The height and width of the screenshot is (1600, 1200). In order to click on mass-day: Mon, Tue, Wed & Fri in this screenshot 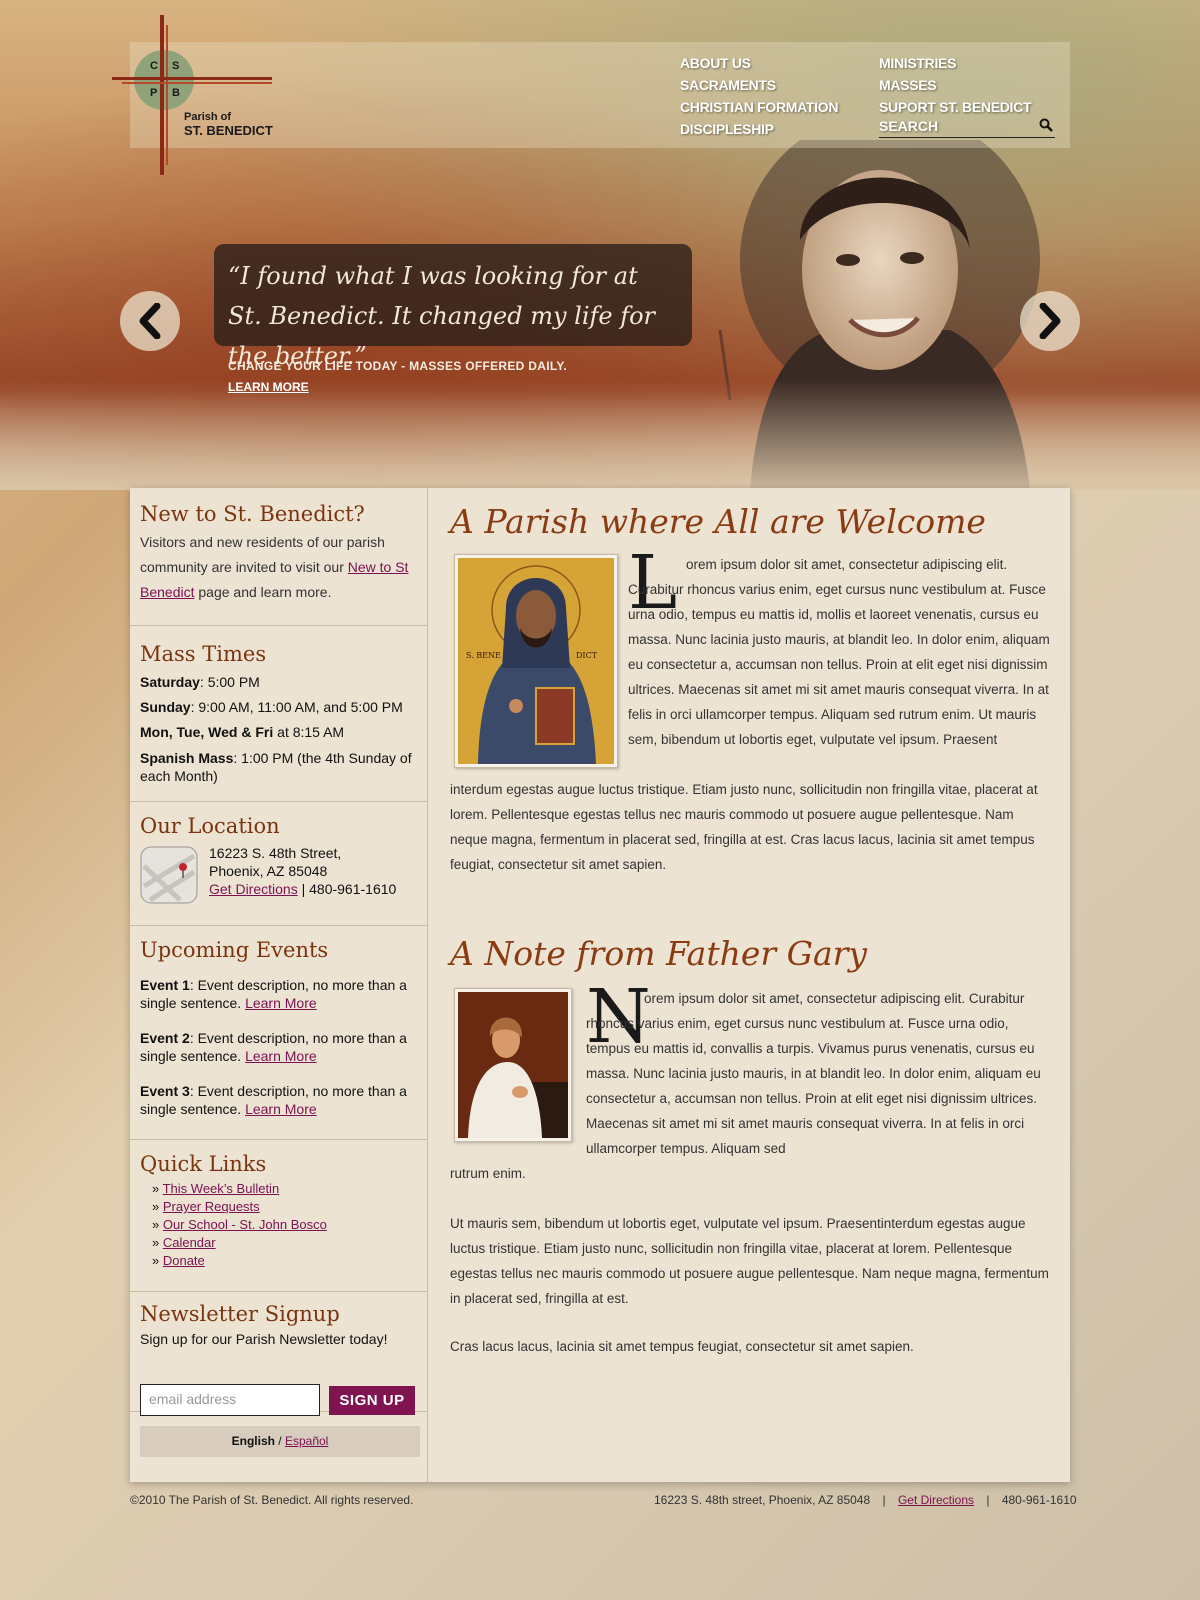, I will do `click(207, 732)`.